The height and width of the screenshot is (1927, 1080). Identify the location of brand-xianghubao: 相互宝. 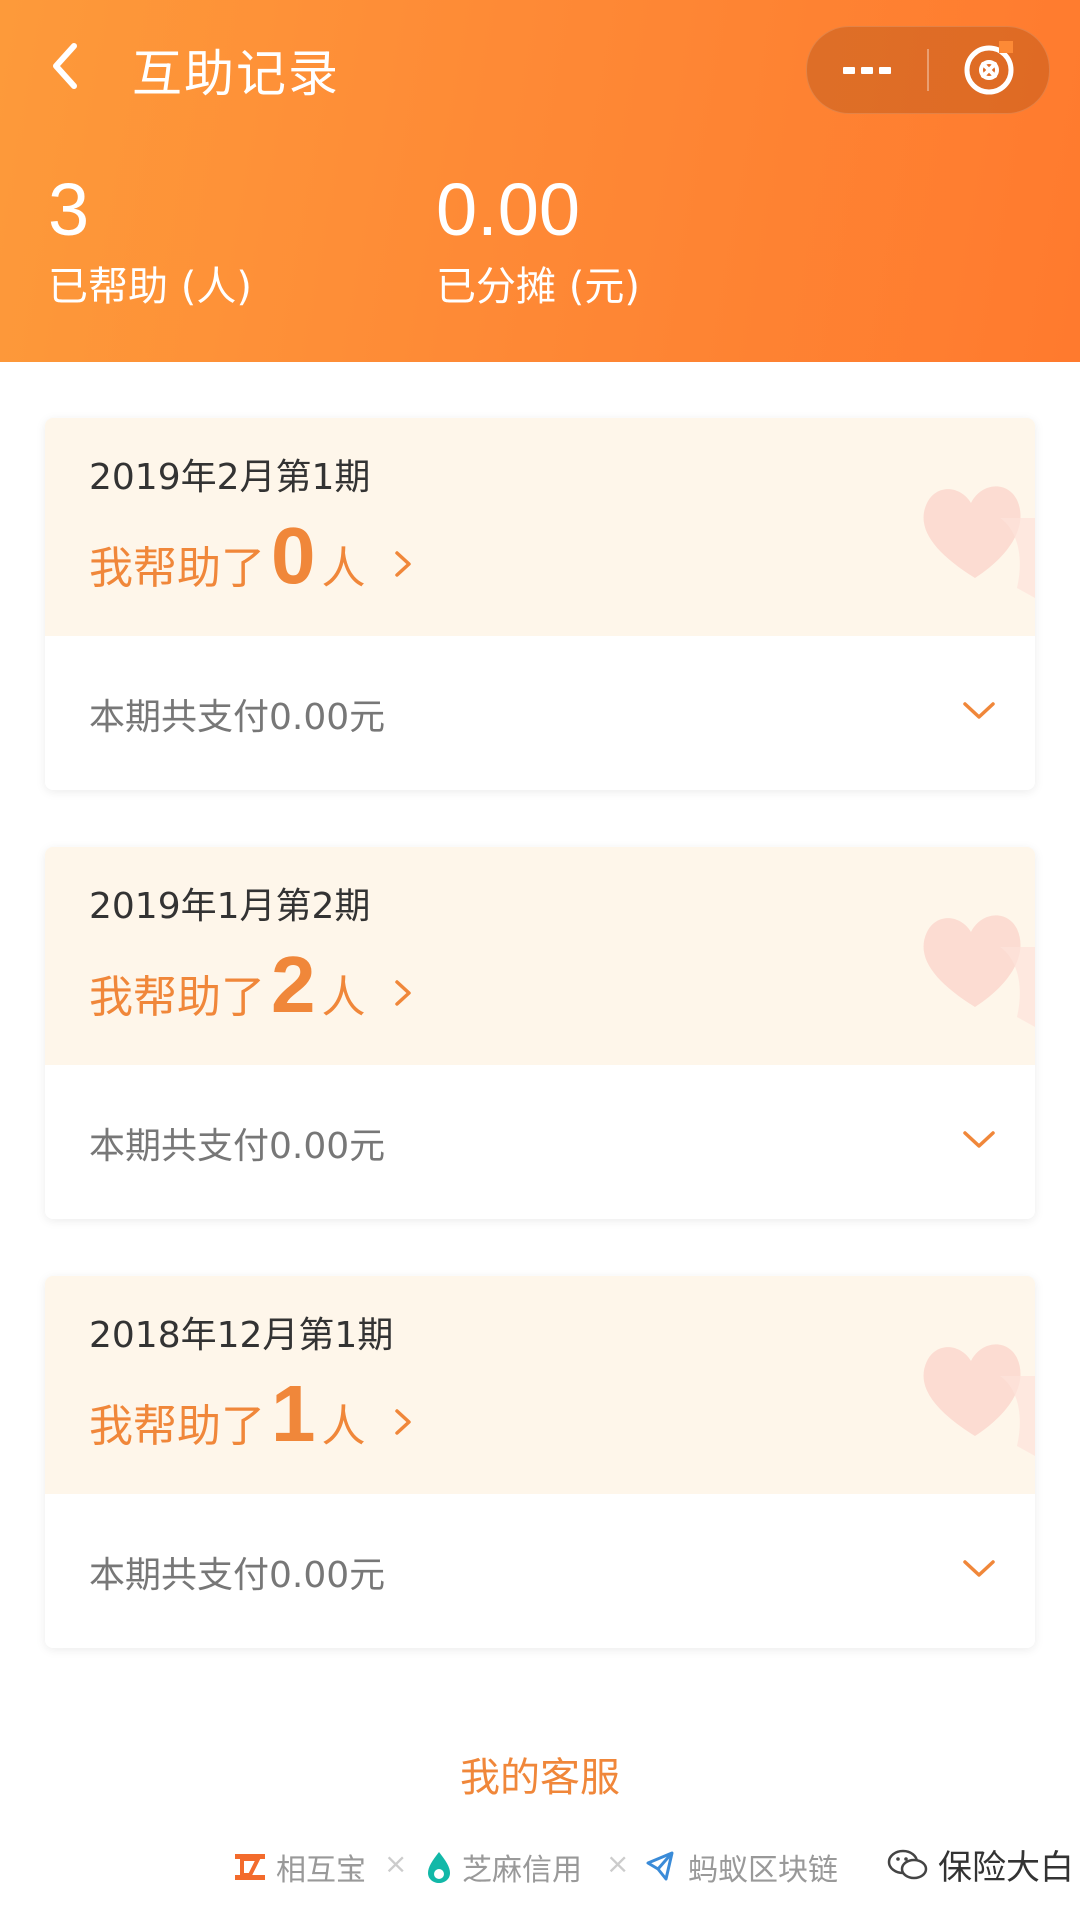
(299, 1867).